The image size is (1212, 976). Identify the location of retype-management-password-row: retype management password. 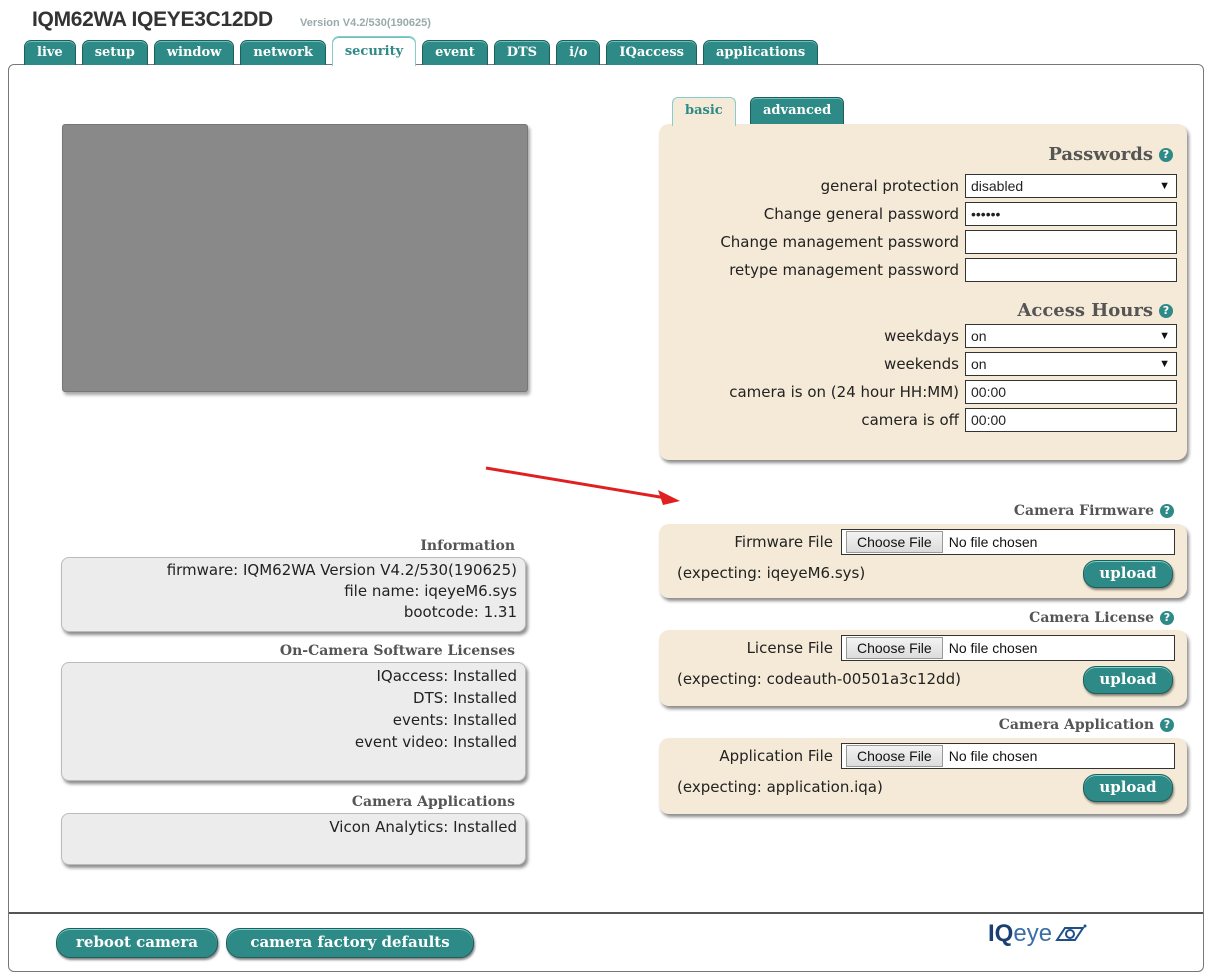
(953, 270).